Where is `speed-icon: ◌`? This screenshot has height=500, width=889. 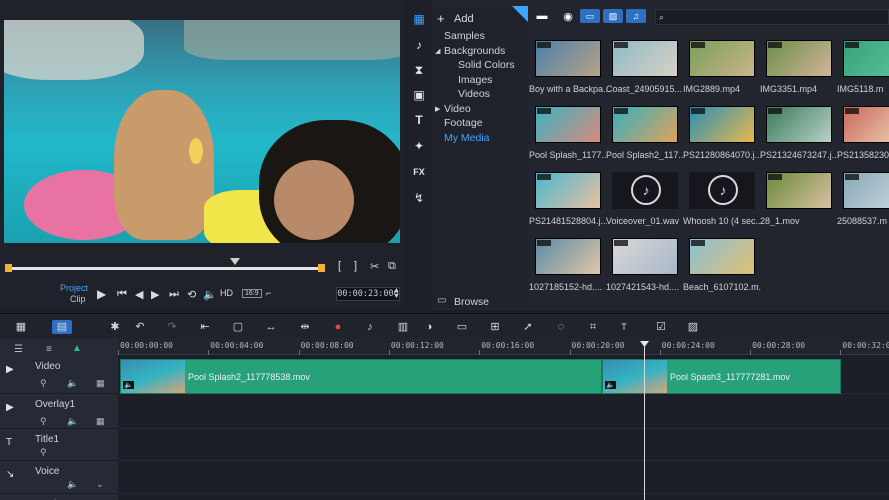
speed-icon: ◌ is located at coordinates (561, 327).